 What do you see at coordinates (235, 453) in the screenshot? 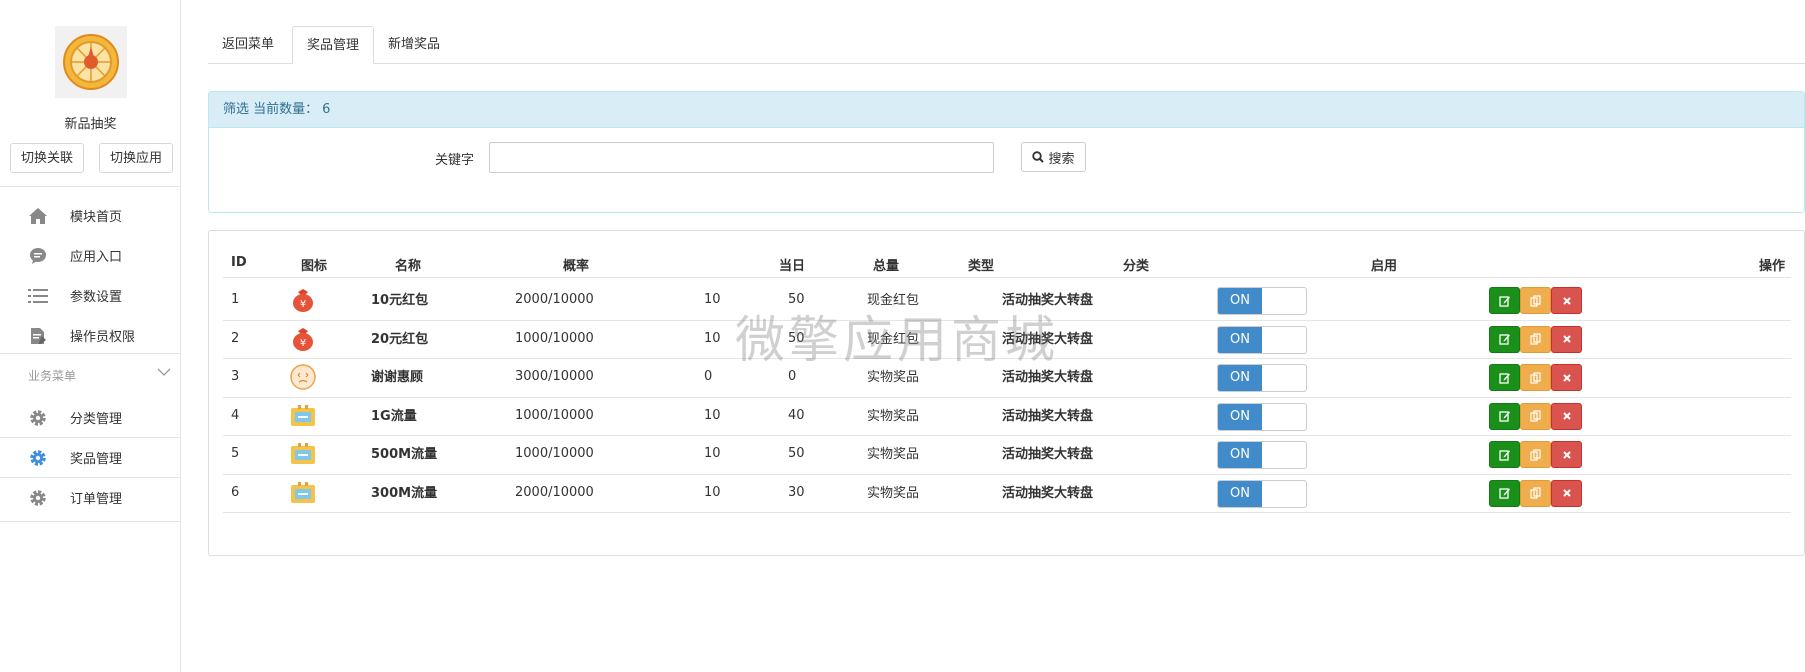
I see `cell-id: 5` at bounding box center [235, 453].